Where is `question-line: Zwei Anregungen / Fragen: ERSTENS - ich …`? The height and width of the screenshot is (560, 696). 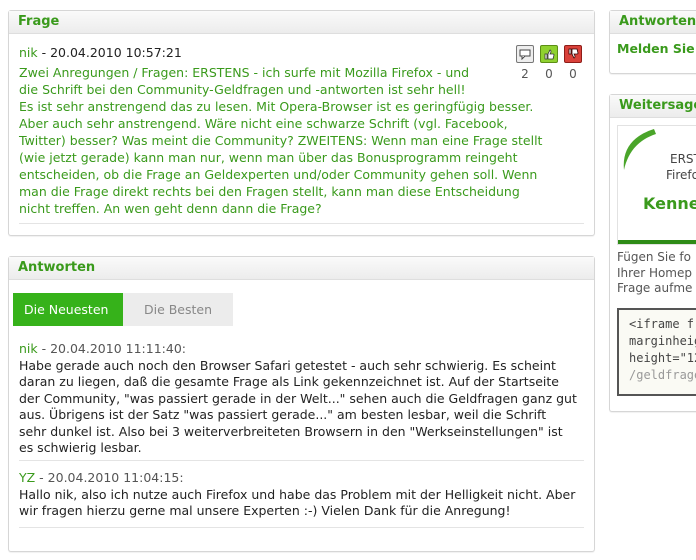
question-line: Zwei Anregungen / Fragen: ERSTENS - ich … is located at coordinates (244, 72).